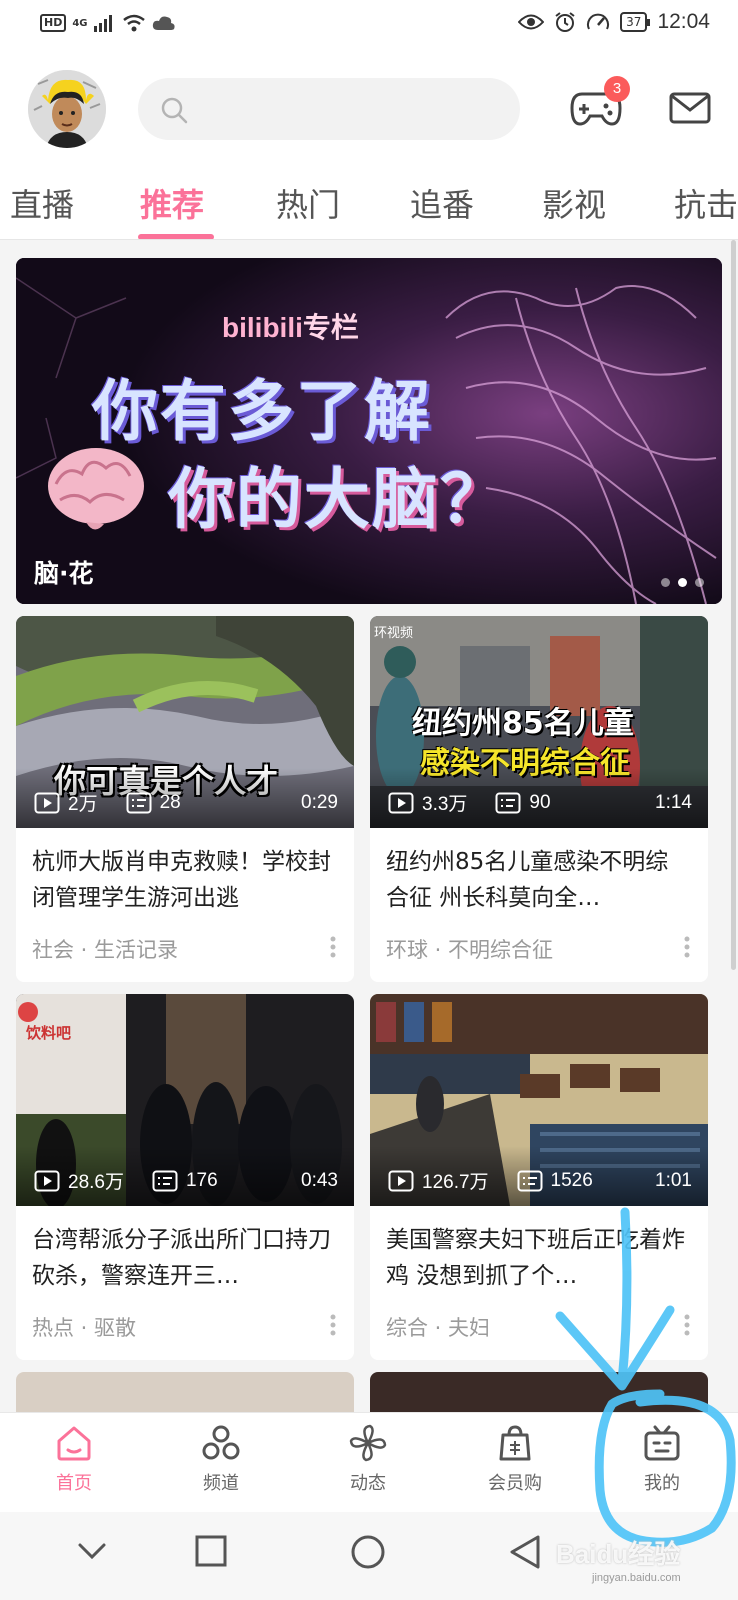 The width and height of the screenshot is (738, 1600). Describe the element at coordinates (163, 23) in the screenshot. I see `cloud-icon` at that location.